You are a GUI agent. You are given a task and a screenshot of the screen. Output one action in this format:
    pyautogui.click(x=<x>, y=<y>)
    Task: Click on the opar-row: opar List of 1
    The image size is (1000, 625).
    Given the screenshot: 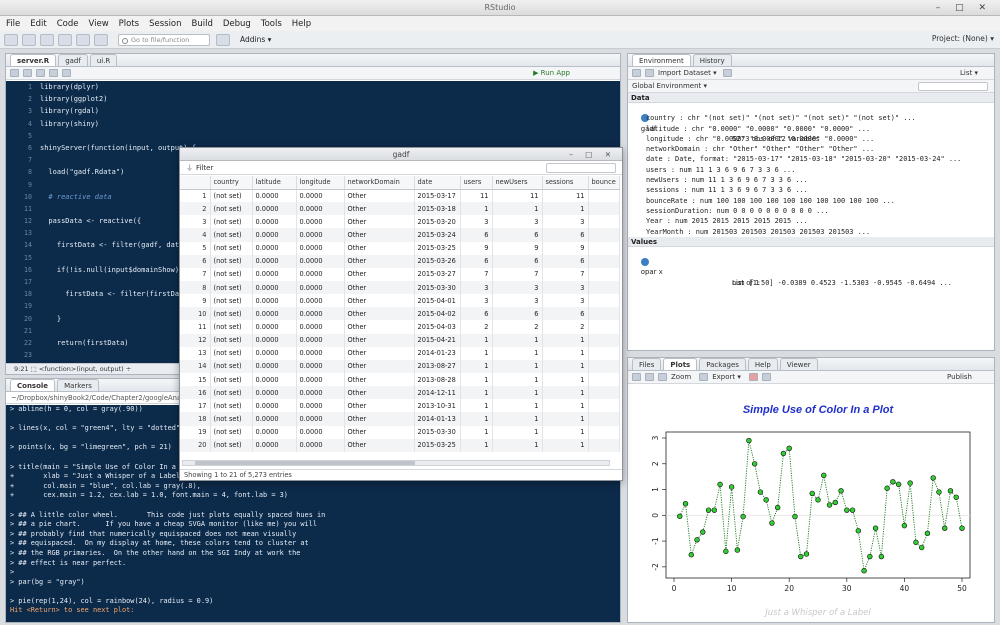 What is the action you would take?
    pyautogui.click(x=811, y=267)
    